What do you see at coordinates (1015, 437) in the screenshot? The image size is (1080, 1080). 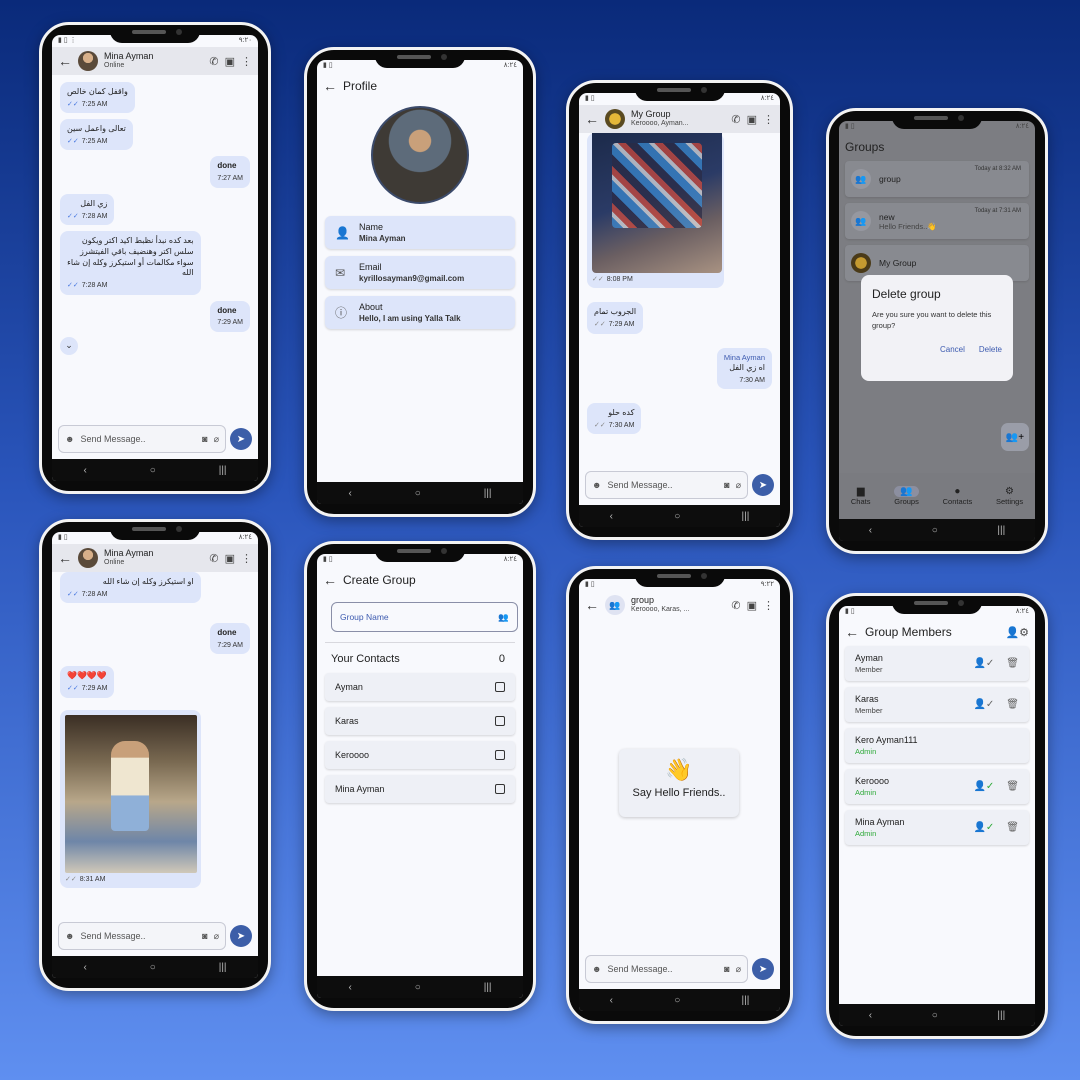 I see `add-group-fab: 👥+` at bounding box center [1015, 437].